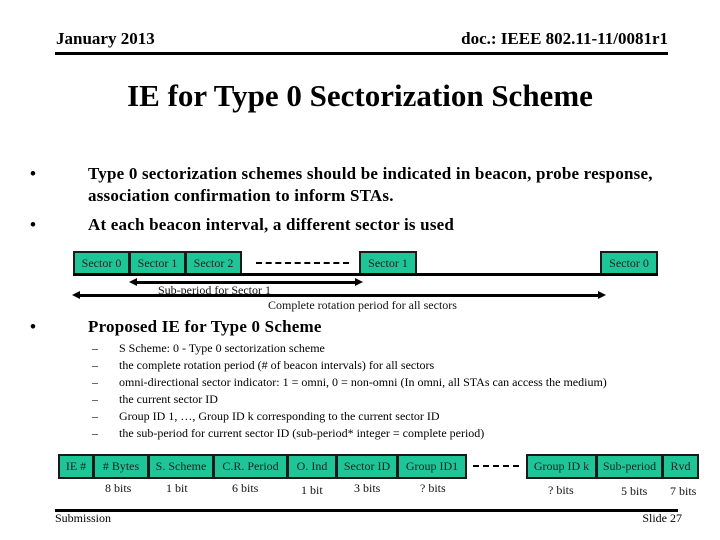  Describe the element at coordinates (213, 263) in the screenshot. I see `sector-box: Sector 2` at that location.